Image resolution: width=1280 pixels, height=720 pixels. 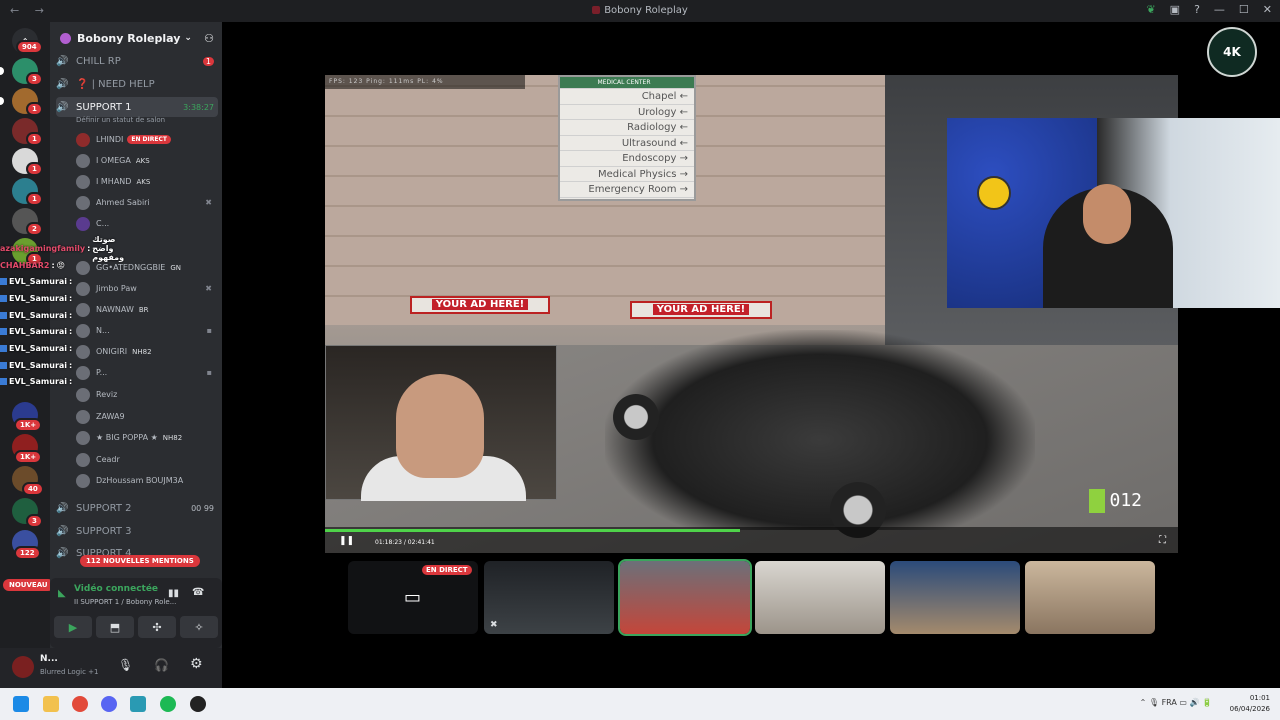 What do you see at coordinates (196, 664) in the screenshot?
I see `settings-icon: ⚙` at bounding box center [196, 664].